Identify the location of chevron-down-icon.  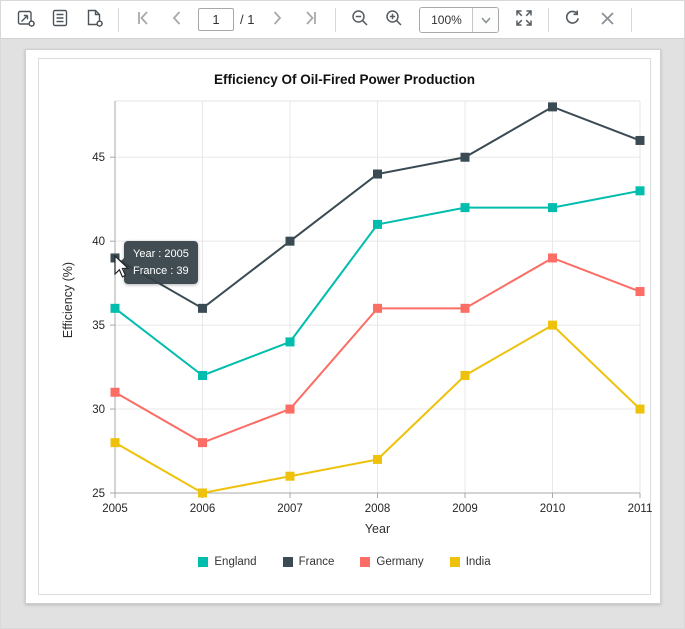
(485, 19).